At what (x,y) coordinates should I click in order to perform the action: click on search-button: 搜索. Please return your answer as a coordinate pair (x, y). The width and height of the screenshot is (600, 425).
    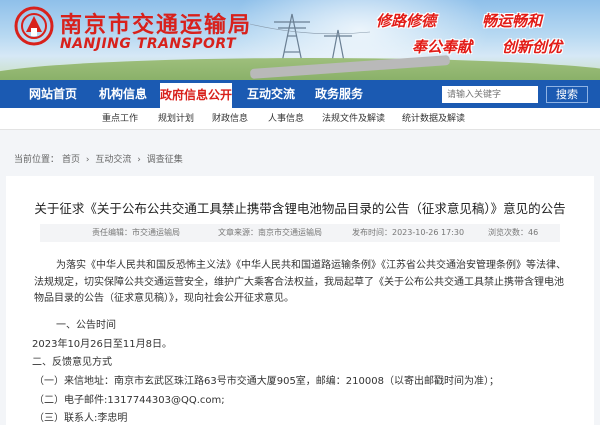
    Looking at the image, I should click on (567, 94).